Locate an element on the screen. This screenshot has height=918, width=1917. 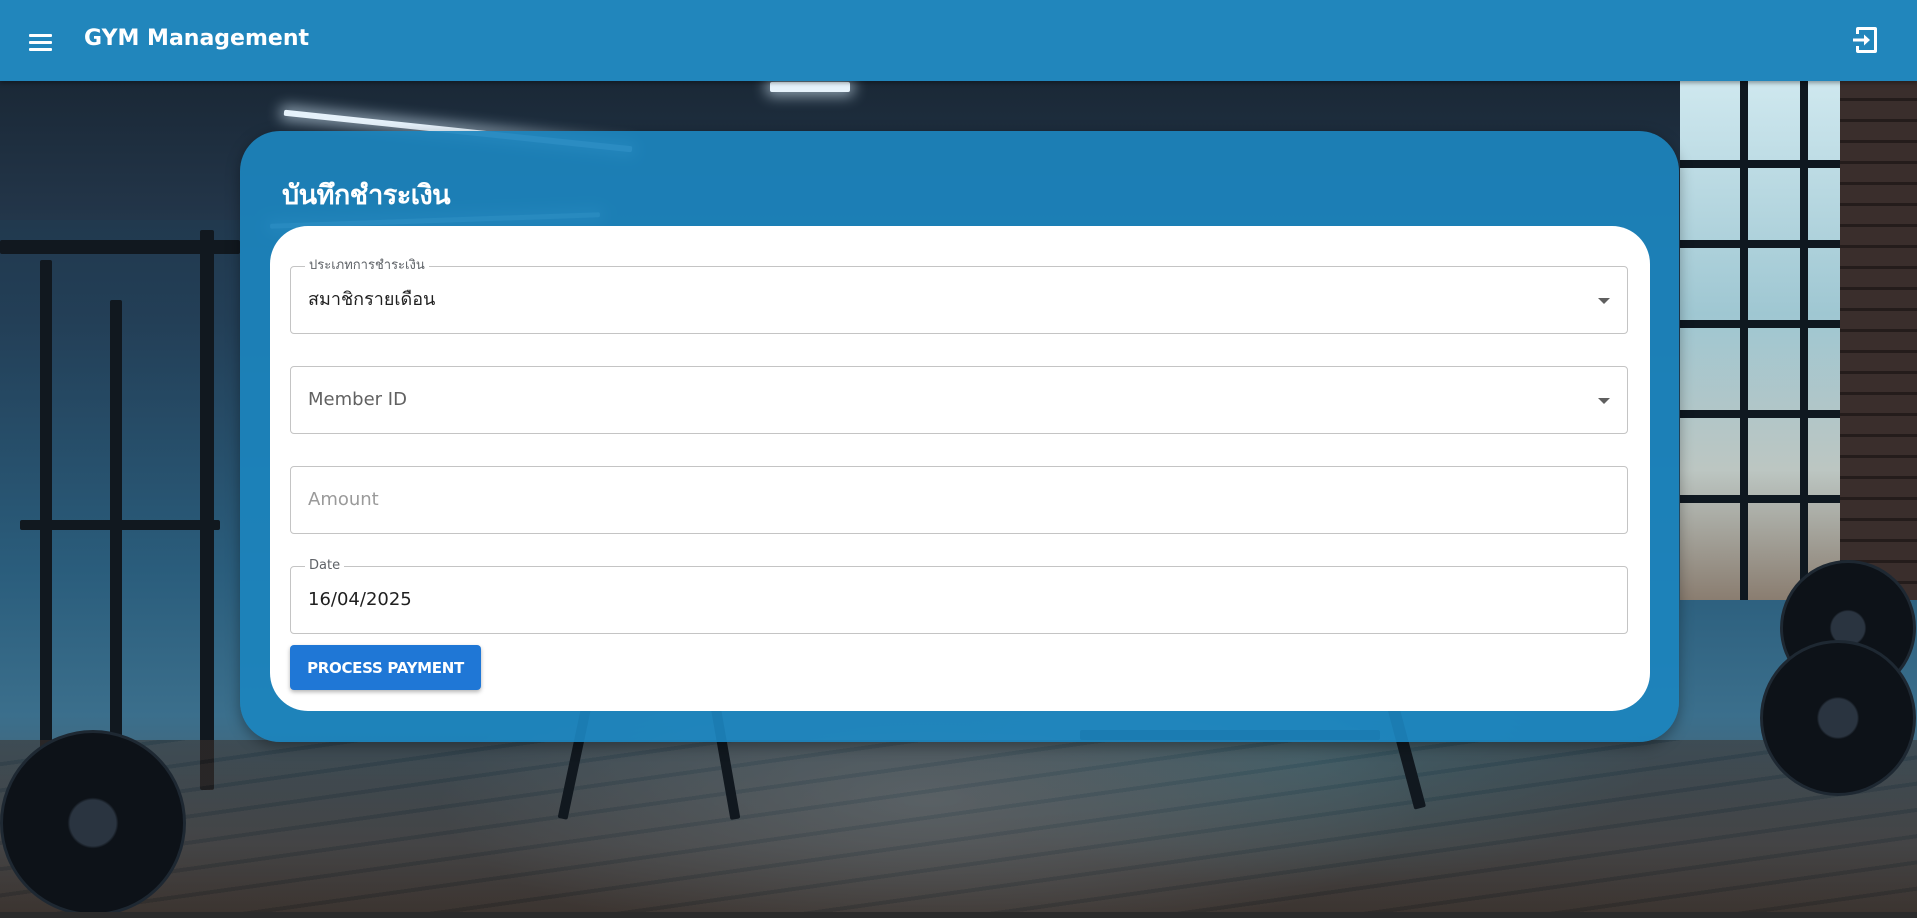
member-id-select: Member ID is located at coordinates (959, 400).